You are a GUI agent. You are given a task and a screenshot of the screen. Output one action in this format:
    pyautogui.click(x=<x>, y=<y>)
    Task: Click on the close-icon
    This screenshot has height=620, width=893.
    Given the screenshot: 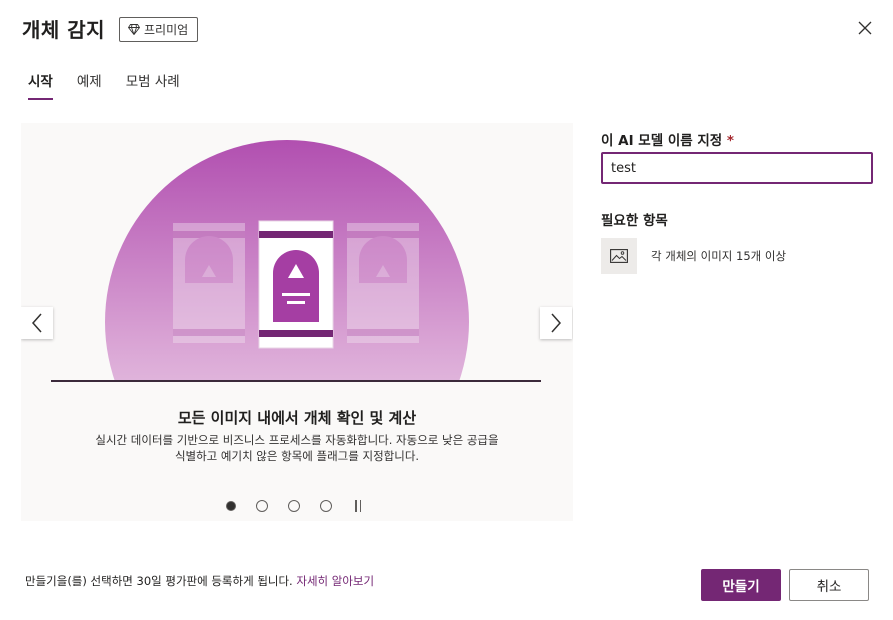 What is the action you would take?
    pyautogui.click(x=865, y=28)
    